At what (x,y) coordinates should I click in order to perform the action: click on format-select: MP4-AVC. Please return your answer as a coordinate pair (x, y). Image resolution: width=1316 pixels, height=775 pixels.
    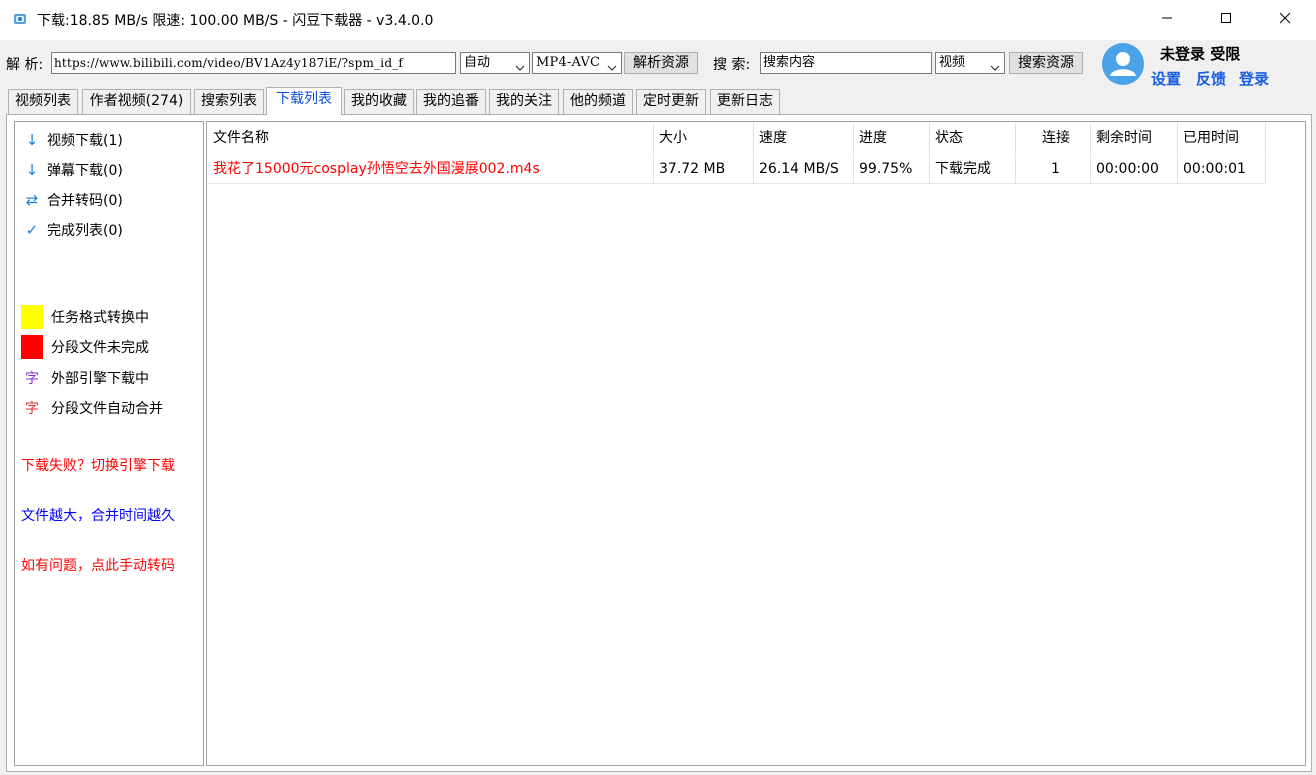
    Looking at the image, I should click on (577, 63).